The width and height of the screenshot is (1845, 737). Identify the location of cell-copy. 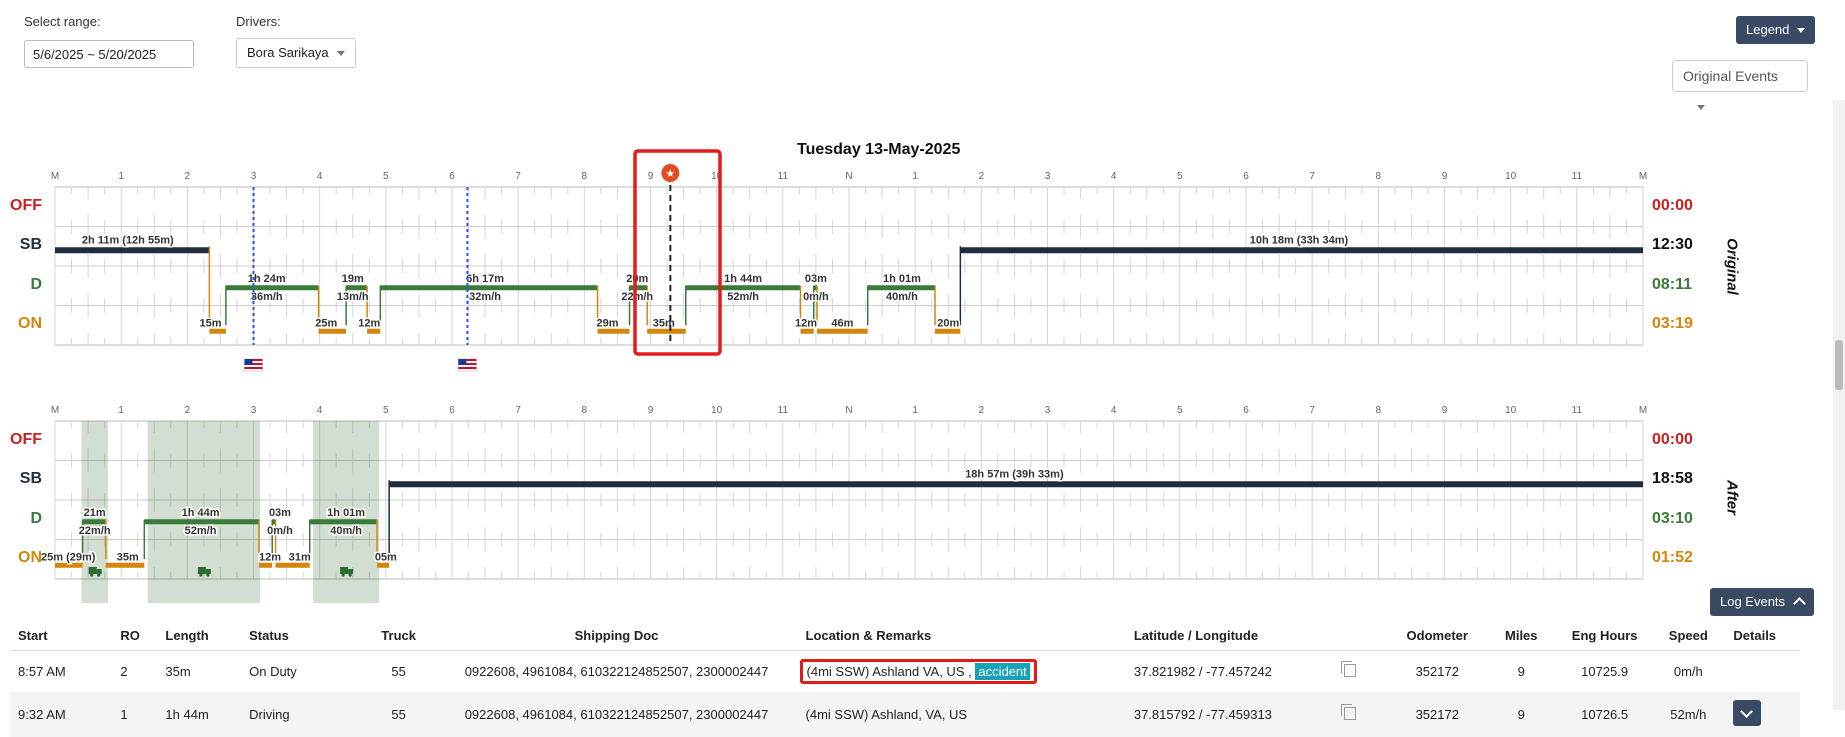
(1363, 672).